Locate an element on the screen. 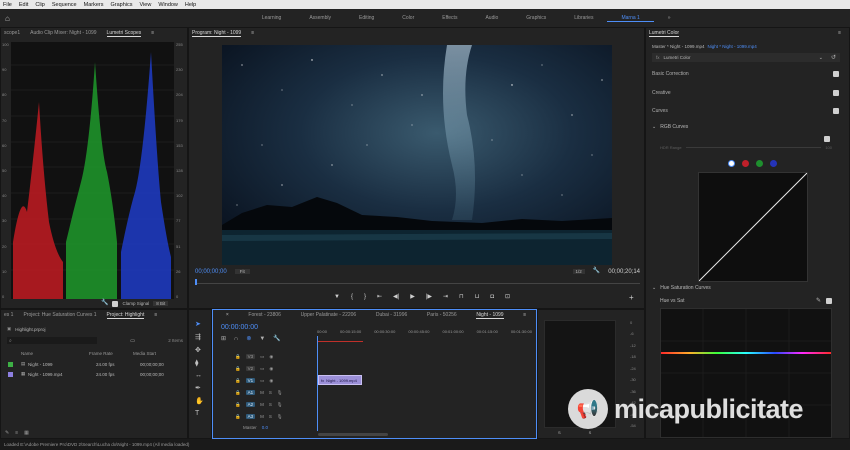 This screenshot has height=450, width=850. column-header-frame-rate: Frame Rate is located at coordinates (111, 353).